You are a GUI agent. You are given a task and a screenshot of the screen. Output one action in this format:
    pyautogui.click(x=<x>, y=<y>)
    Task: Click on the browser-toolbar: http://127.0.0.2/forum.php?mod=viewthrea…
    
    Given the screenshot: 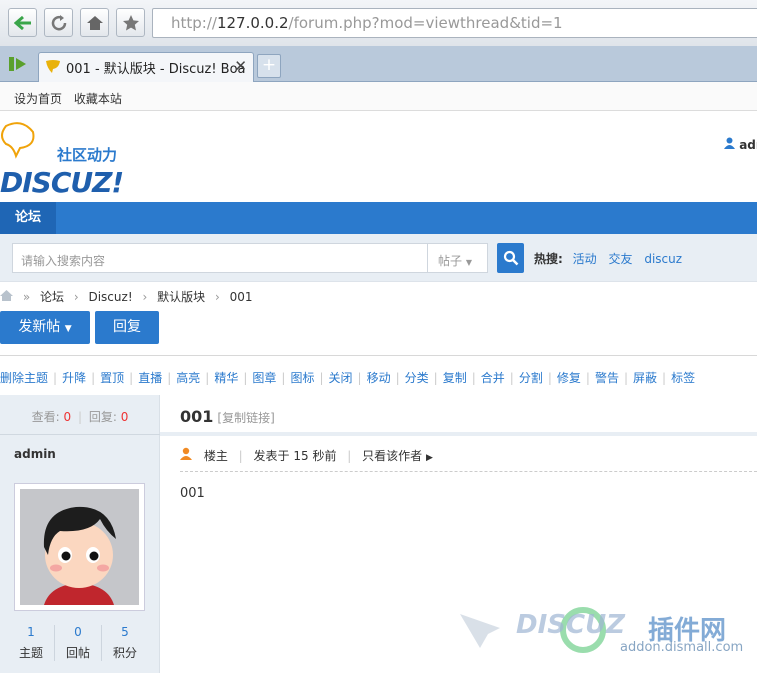 What is the action you would take?
    pyautogui.click(x=378, y=23)
    